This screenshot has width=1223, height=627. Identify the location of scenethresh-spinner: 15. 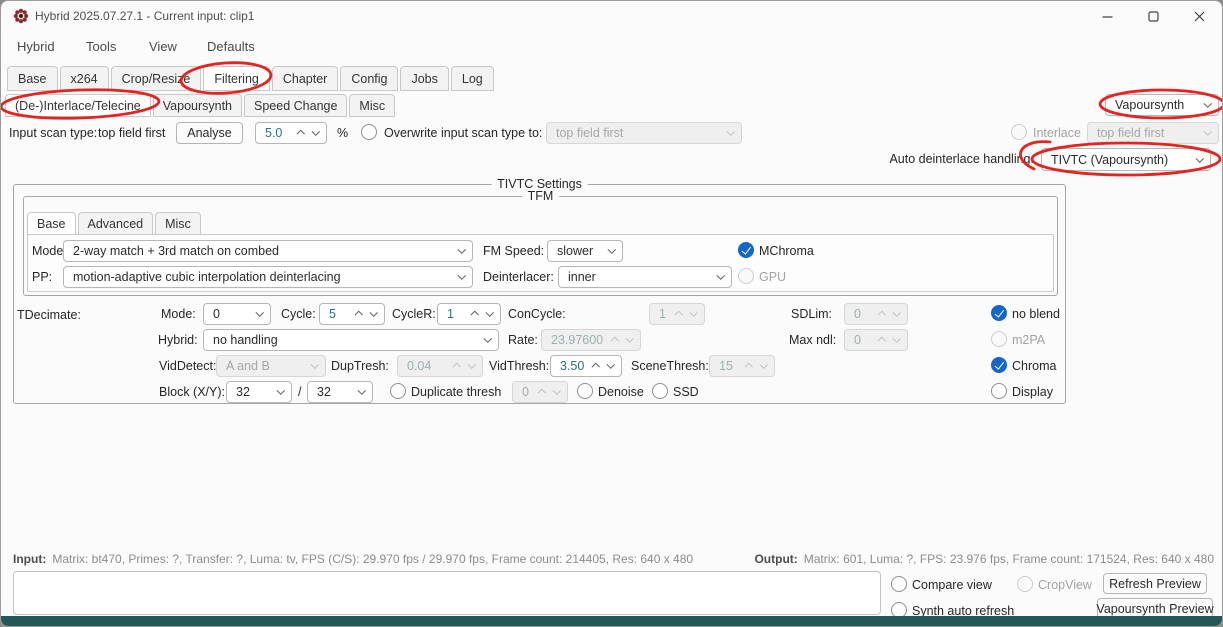
(742, 366).